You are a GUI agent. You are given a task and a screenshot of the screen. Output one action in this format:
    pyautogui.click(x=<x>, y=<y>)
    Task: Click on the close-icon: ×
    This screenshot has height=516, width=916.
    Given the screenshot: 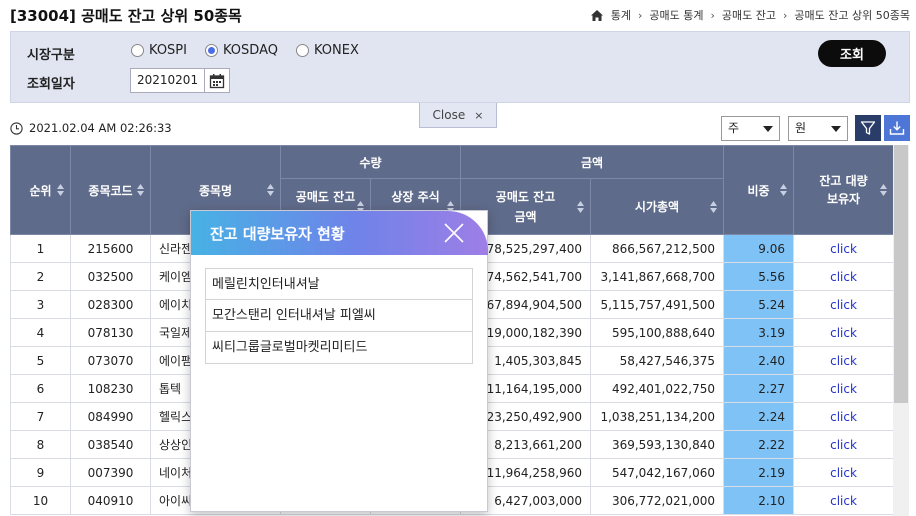 What is the action you would take?
    pyautogui.click(x=479, y=115)
    